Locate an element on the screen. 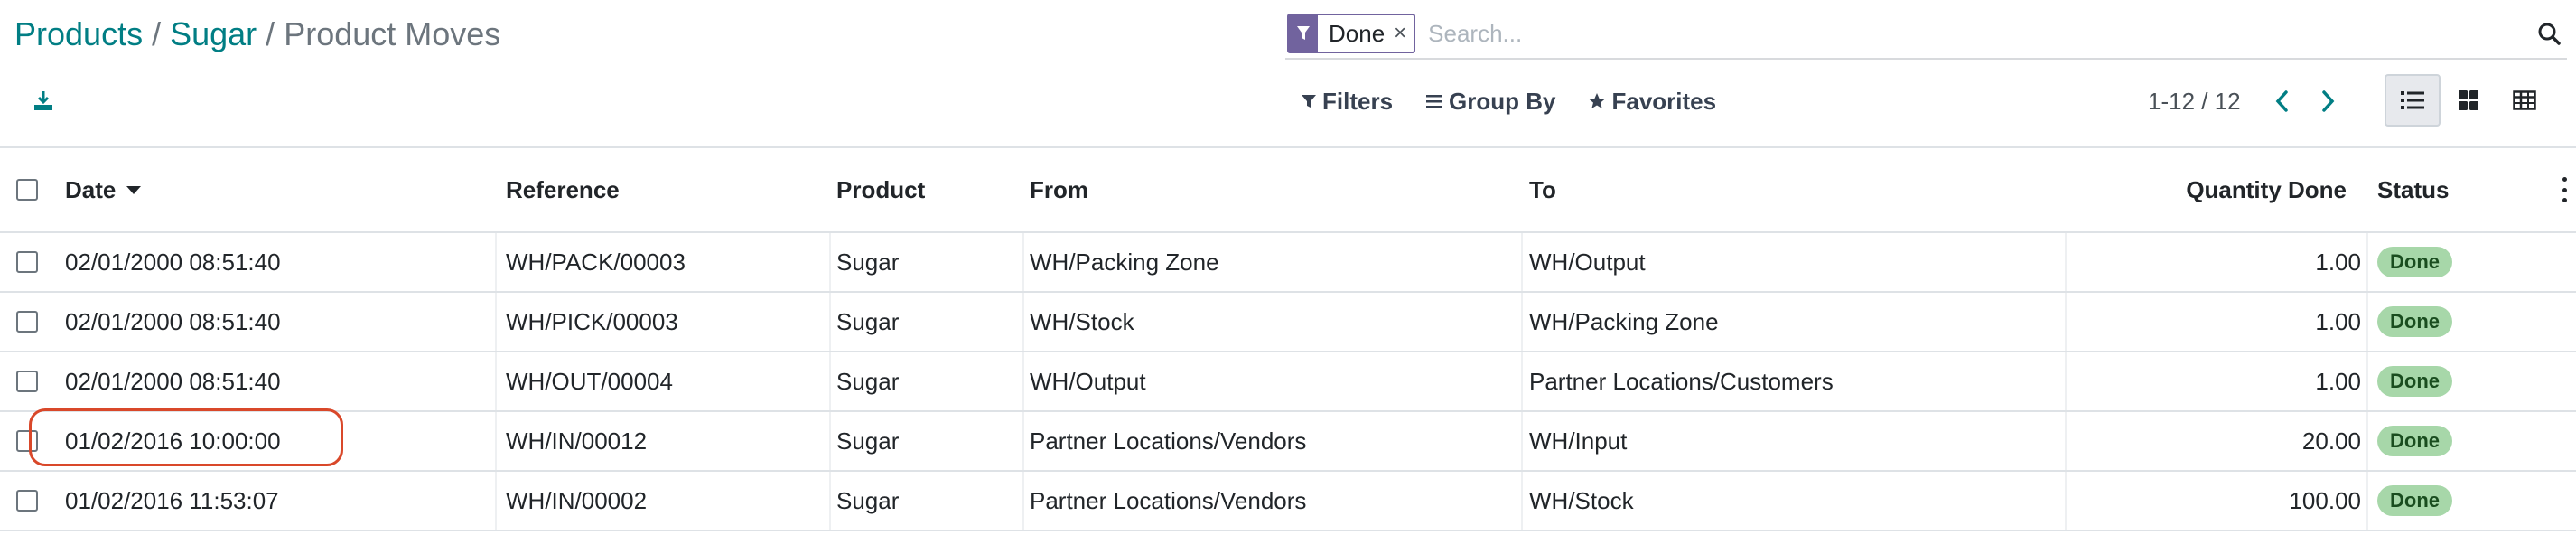  cell-from: WH/Output is located at coordinates (1088, 381).